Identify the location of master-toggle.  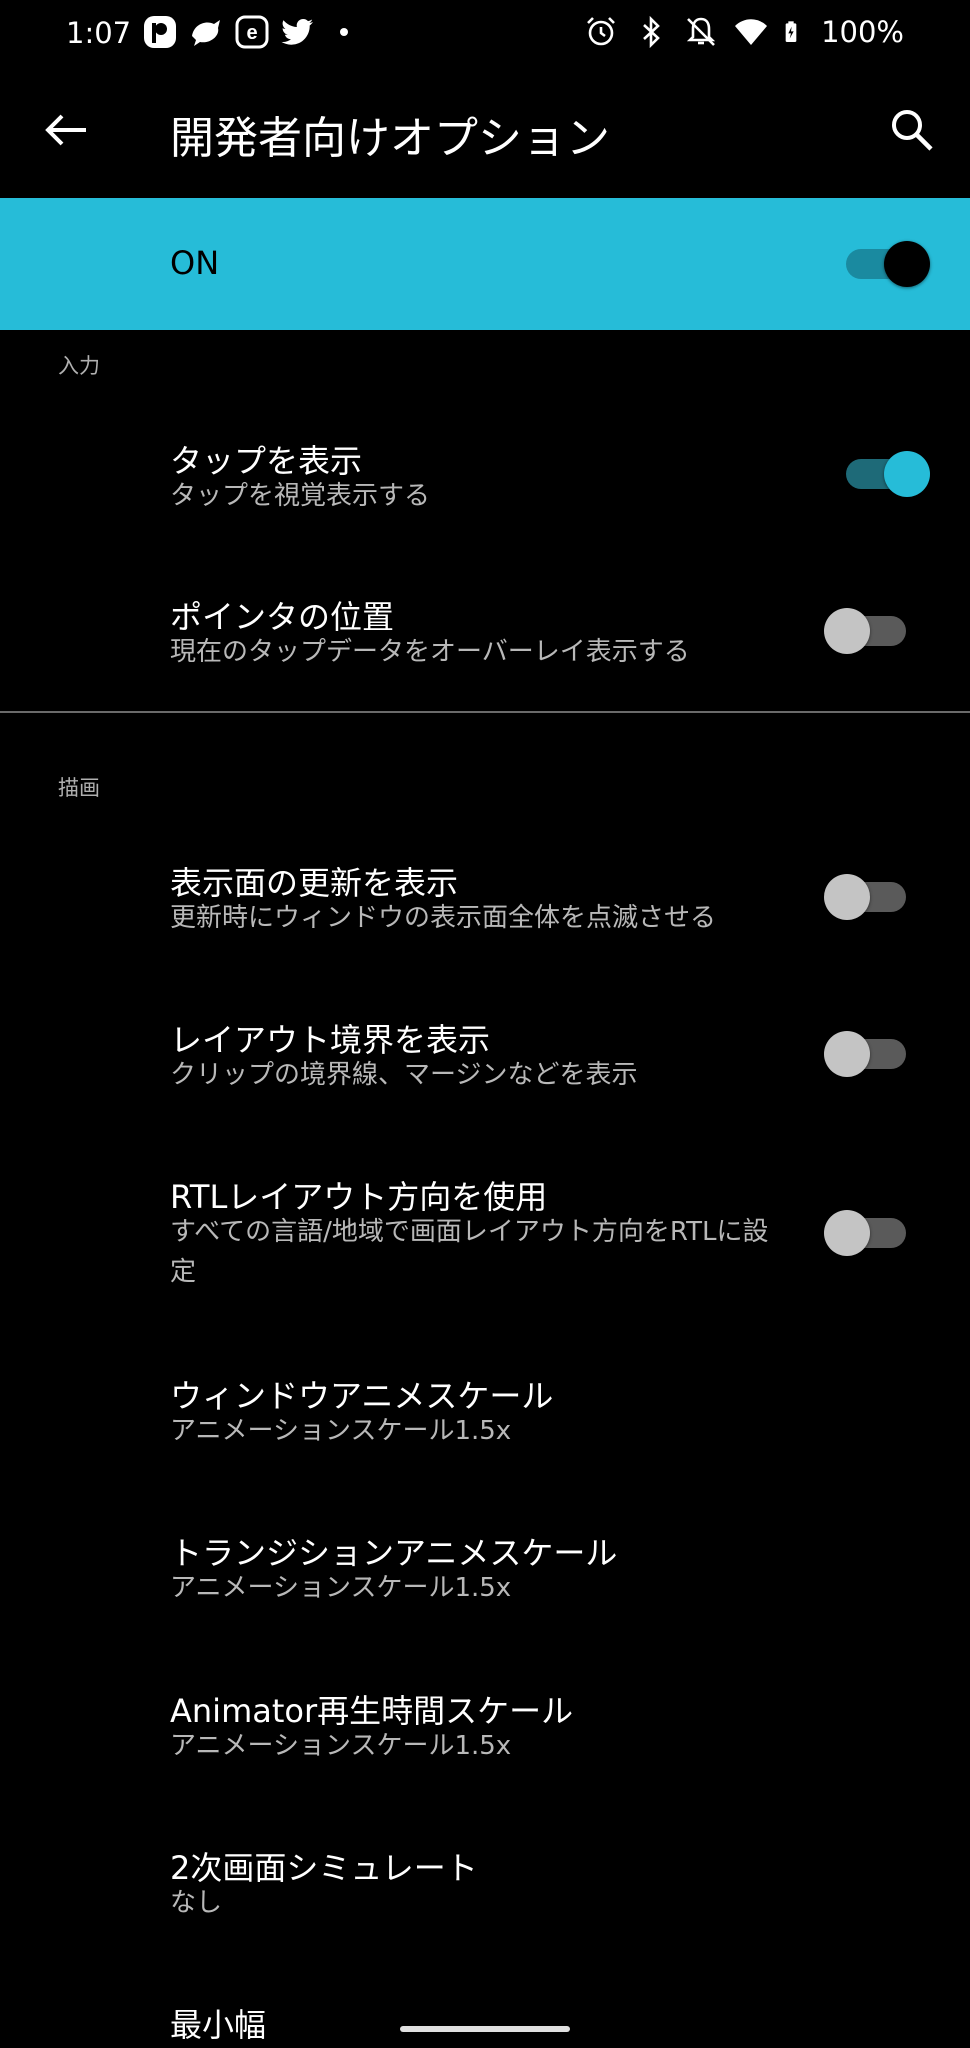
(885, 264).